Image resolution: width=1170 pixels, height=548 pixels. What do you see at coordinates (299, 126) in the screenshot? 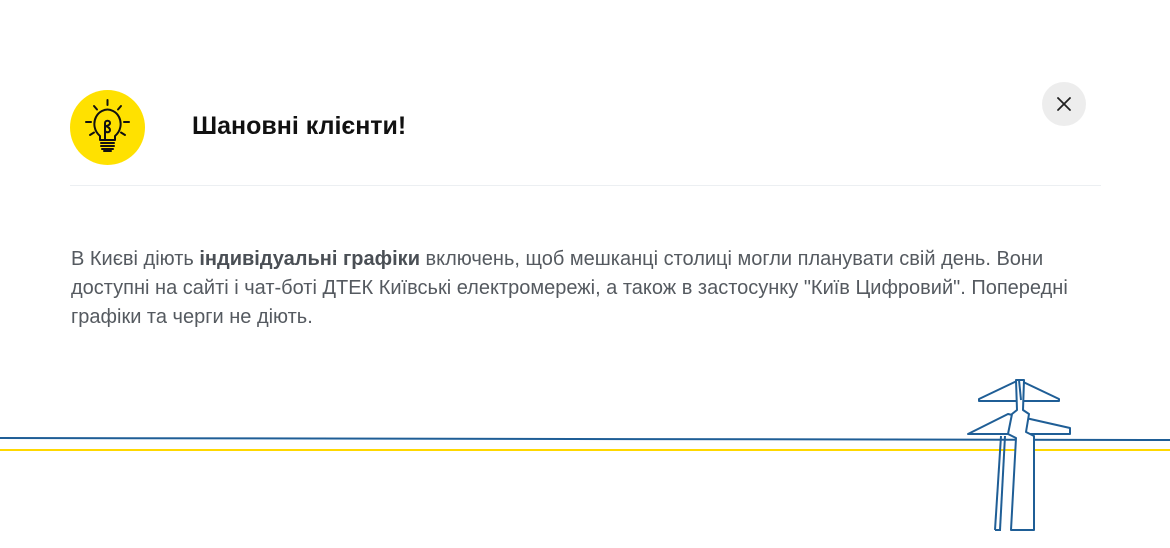
I see `dialog-title: Шановні клієнти!` at bounding box center [299, 126].